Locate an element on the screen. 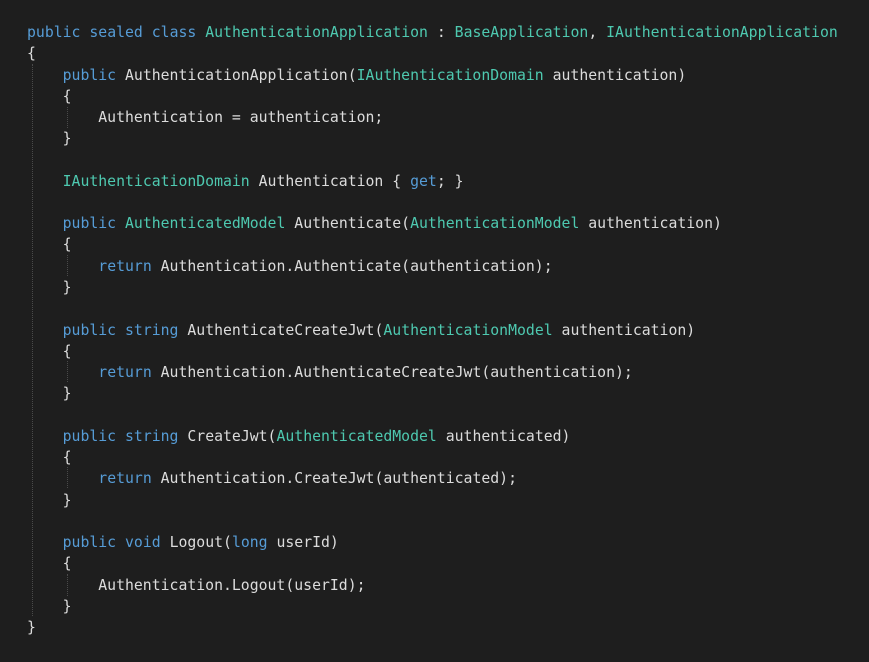  text-token: Authenticate( is located at coordinates (348, 223).